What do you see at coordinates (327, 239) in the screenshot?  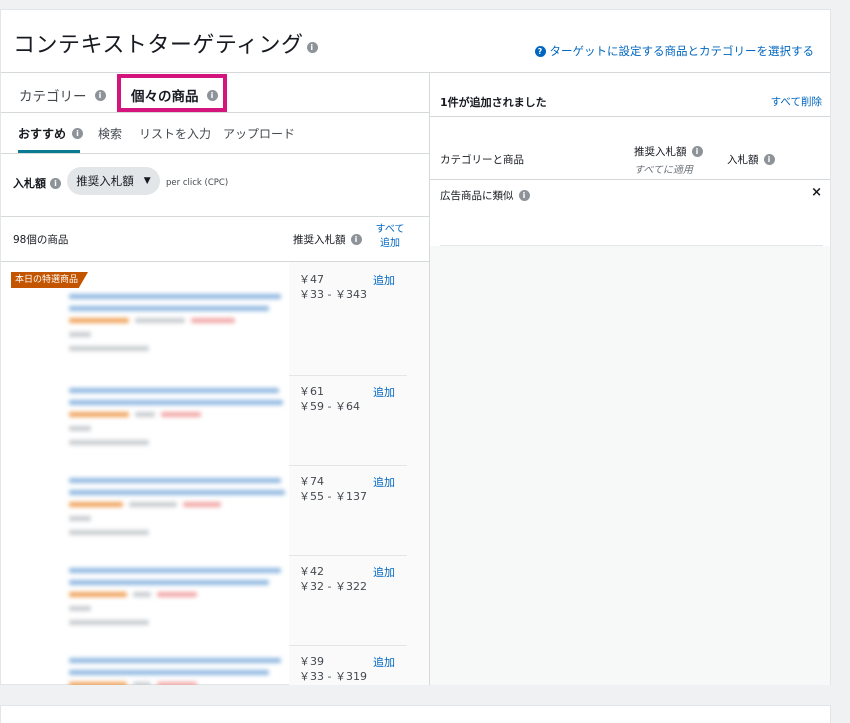 I see `suggested-bid-header: 推奨入札額 i` at bounding box center [327, 239].